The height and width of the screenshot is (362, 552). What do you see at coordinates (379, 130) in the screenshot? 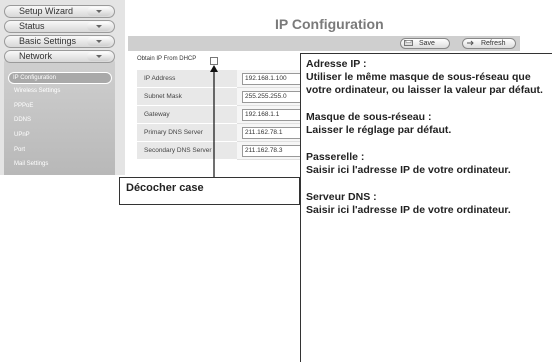
I see `mask-note-text: Laisser le réglage par défaut.` at bounding box center [379, 130].